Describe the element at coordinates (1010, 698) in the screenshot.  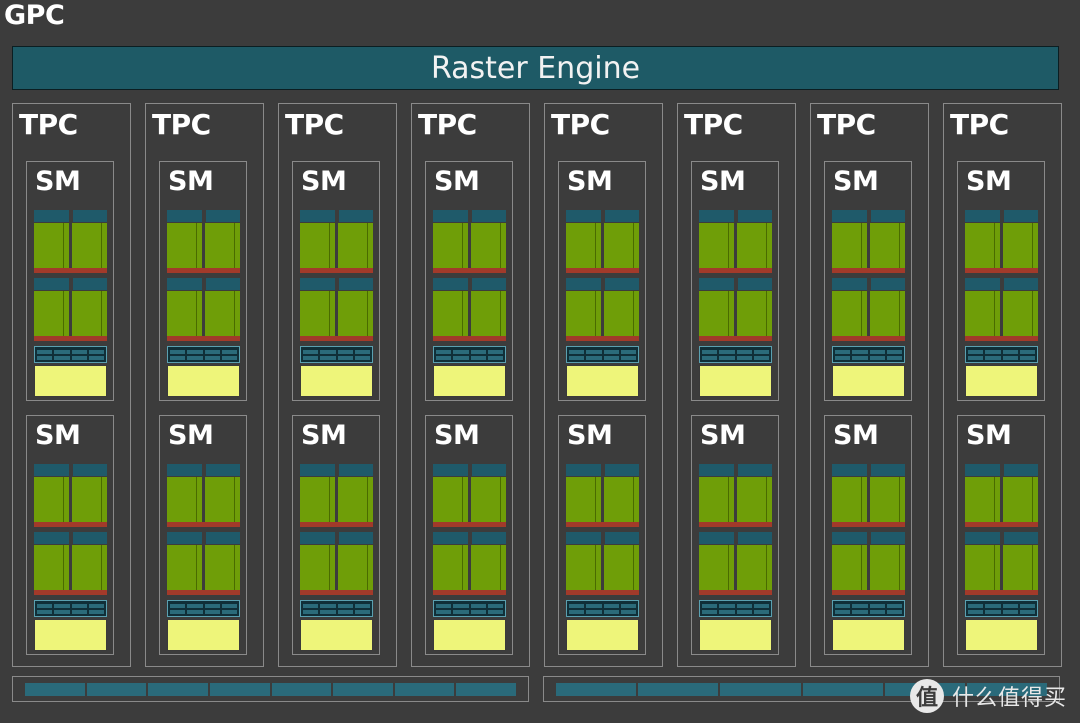
I see `watermark-text: 什么值得买` at that location.